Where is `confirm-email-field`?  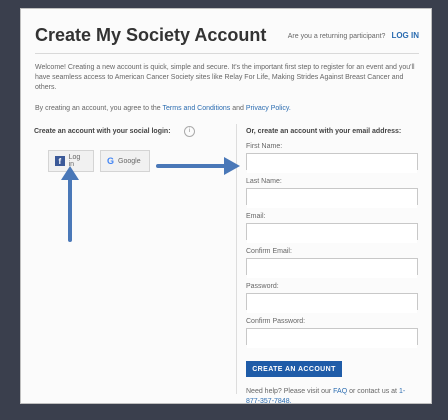
confirm-email-field is located at coordinates (332, 268).